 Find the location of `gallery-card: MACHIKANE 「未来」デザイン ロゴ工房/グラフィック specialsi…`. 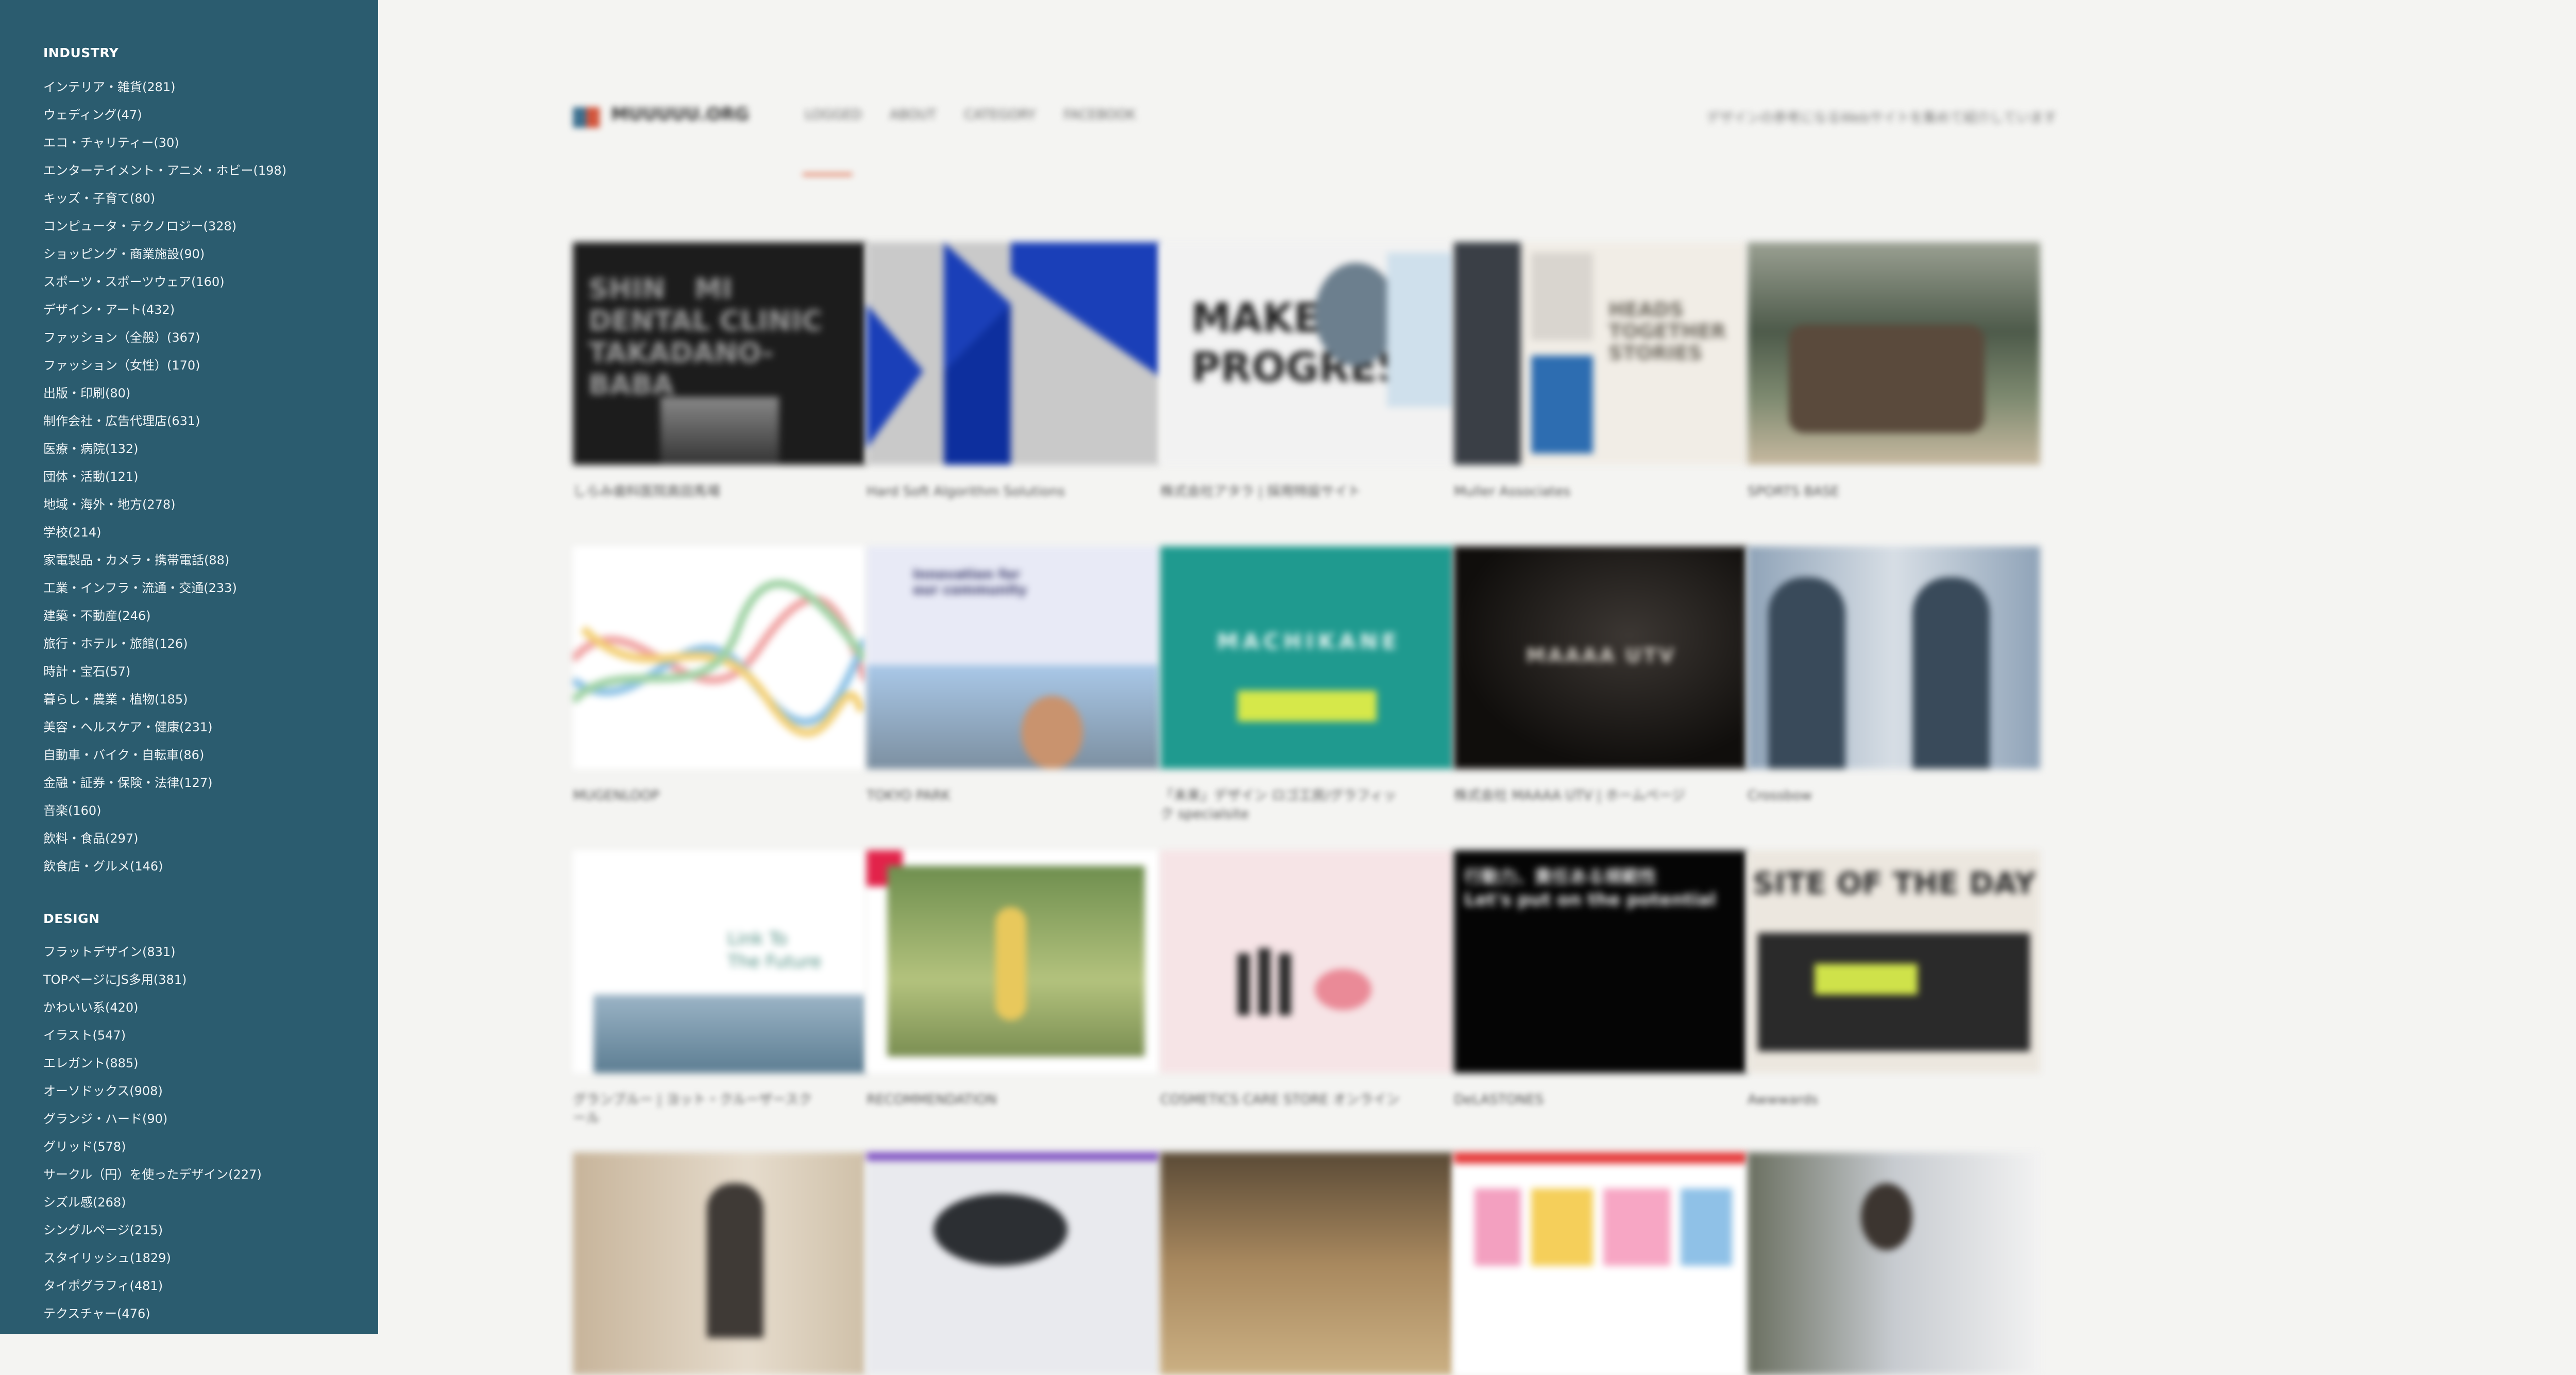

gallery-card: MACHIKANE 「未来」デザイン ロゴ工房/グラフィック specialsi… is located at coordinates (1306, 685).